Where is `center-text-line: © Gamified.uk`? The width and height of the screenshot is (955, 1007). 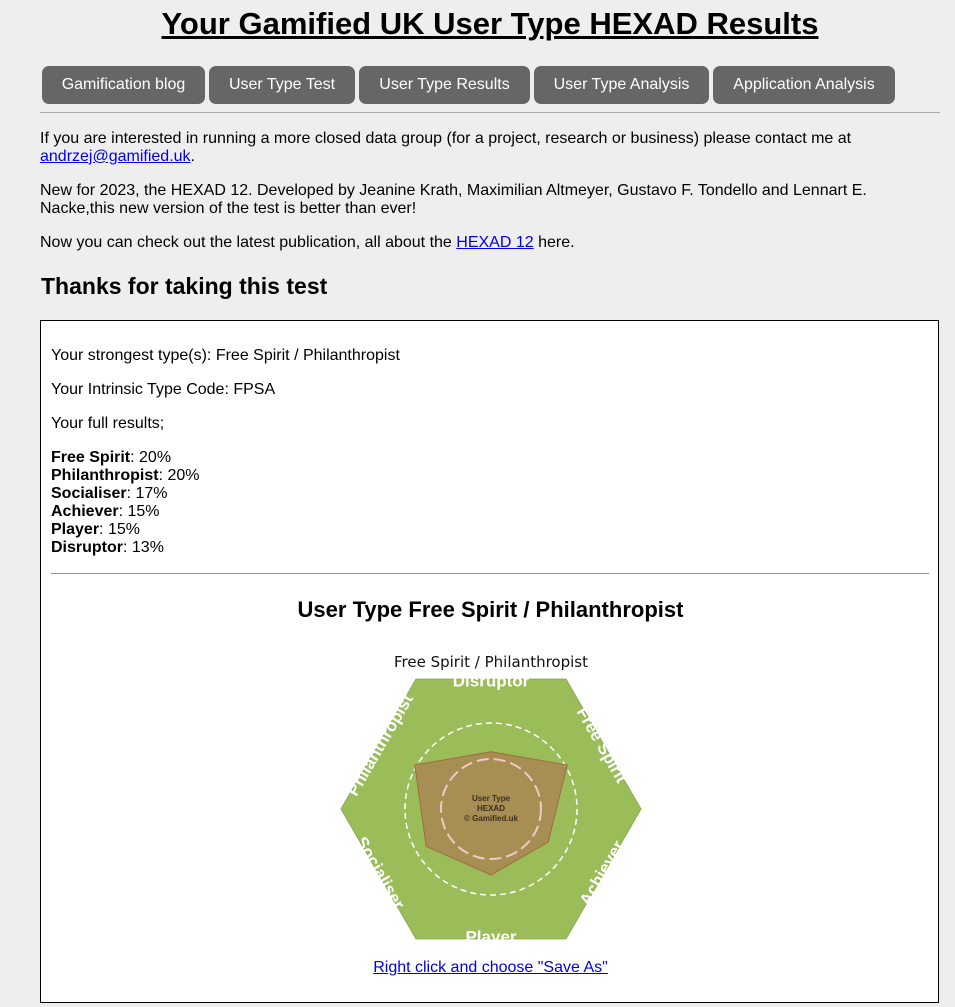 center-text-line: © Gamified.uk is located at coordinates (491, 818).